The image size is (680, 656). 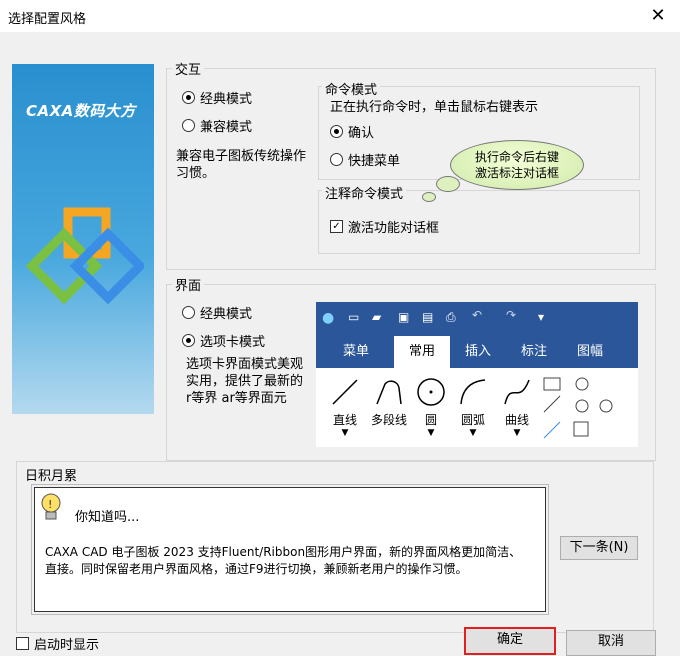 I want to click on tool-circle: 圆 ▼, so click(x=431, y=407).